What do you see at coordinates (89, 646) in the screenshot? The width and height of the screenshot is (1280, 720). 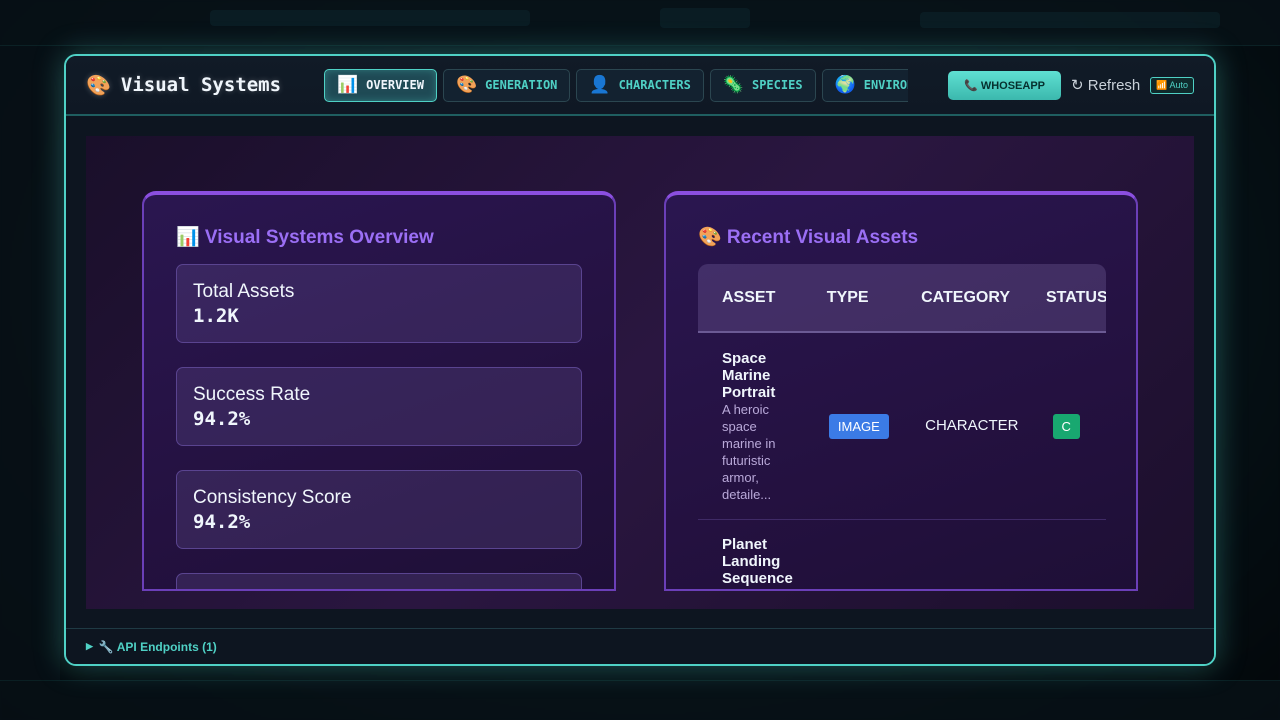 I see `caret-right-icon: ▶` at bounding box center [89, 646].